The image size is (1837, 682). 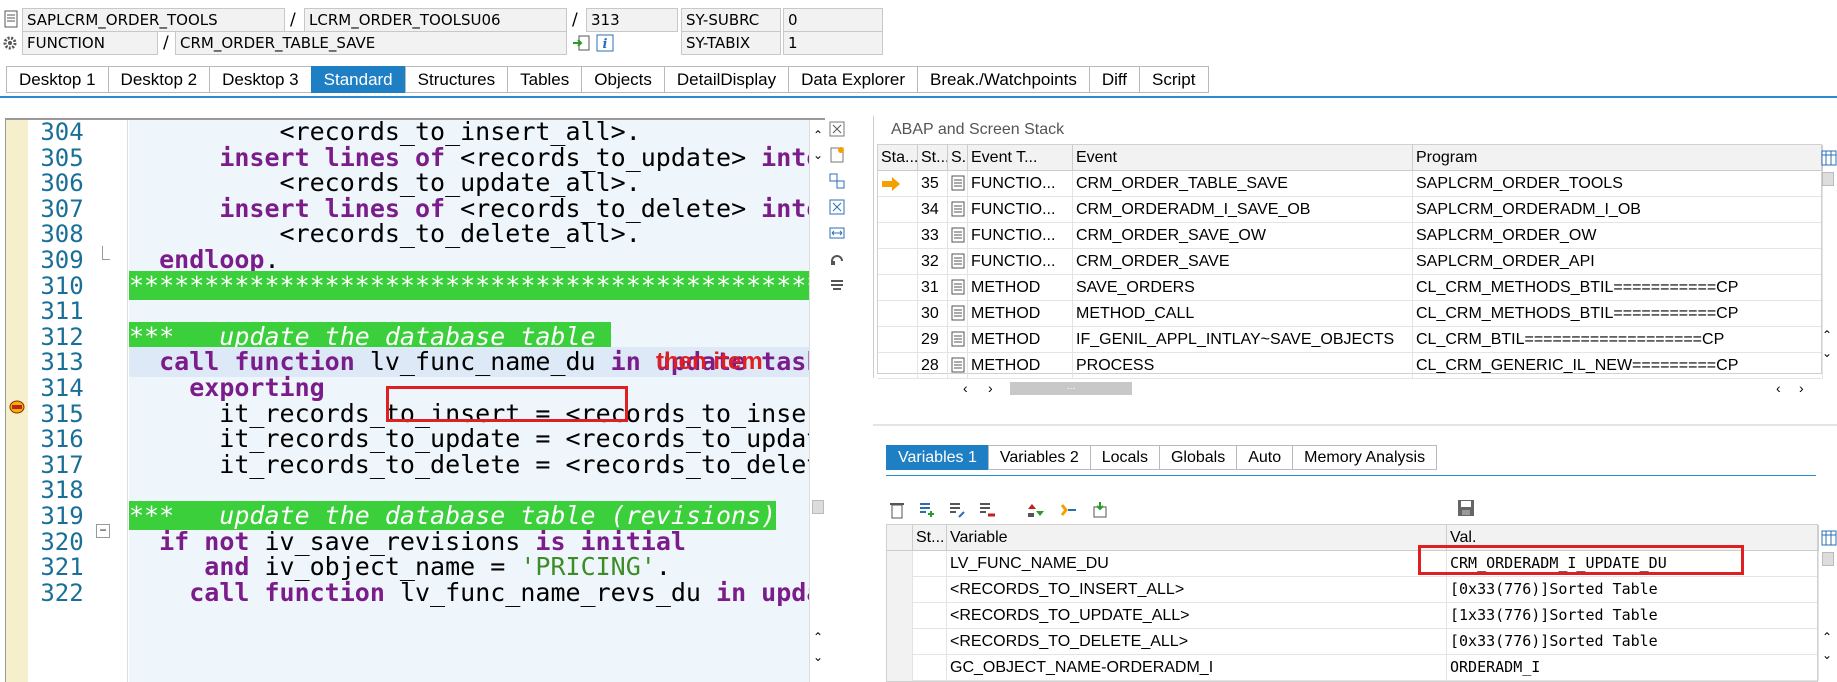 I want to click on tab-variables-2: Variables 2, so click(x=1038, y=457).